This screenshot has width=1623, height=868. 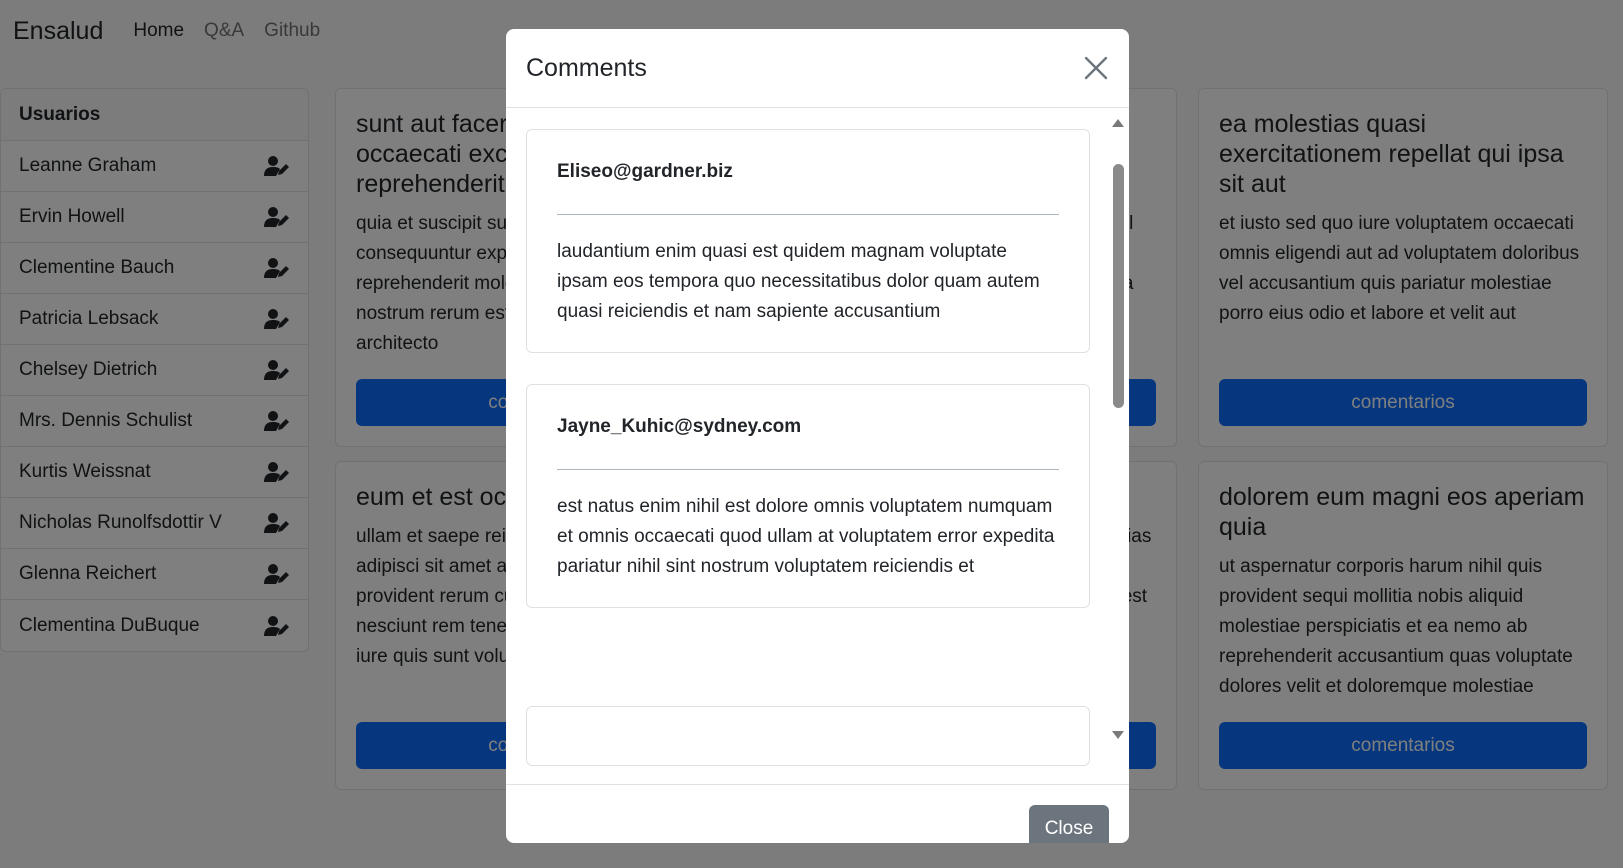 I want to click on modal-title: Comments, so click(x=586, y=67).